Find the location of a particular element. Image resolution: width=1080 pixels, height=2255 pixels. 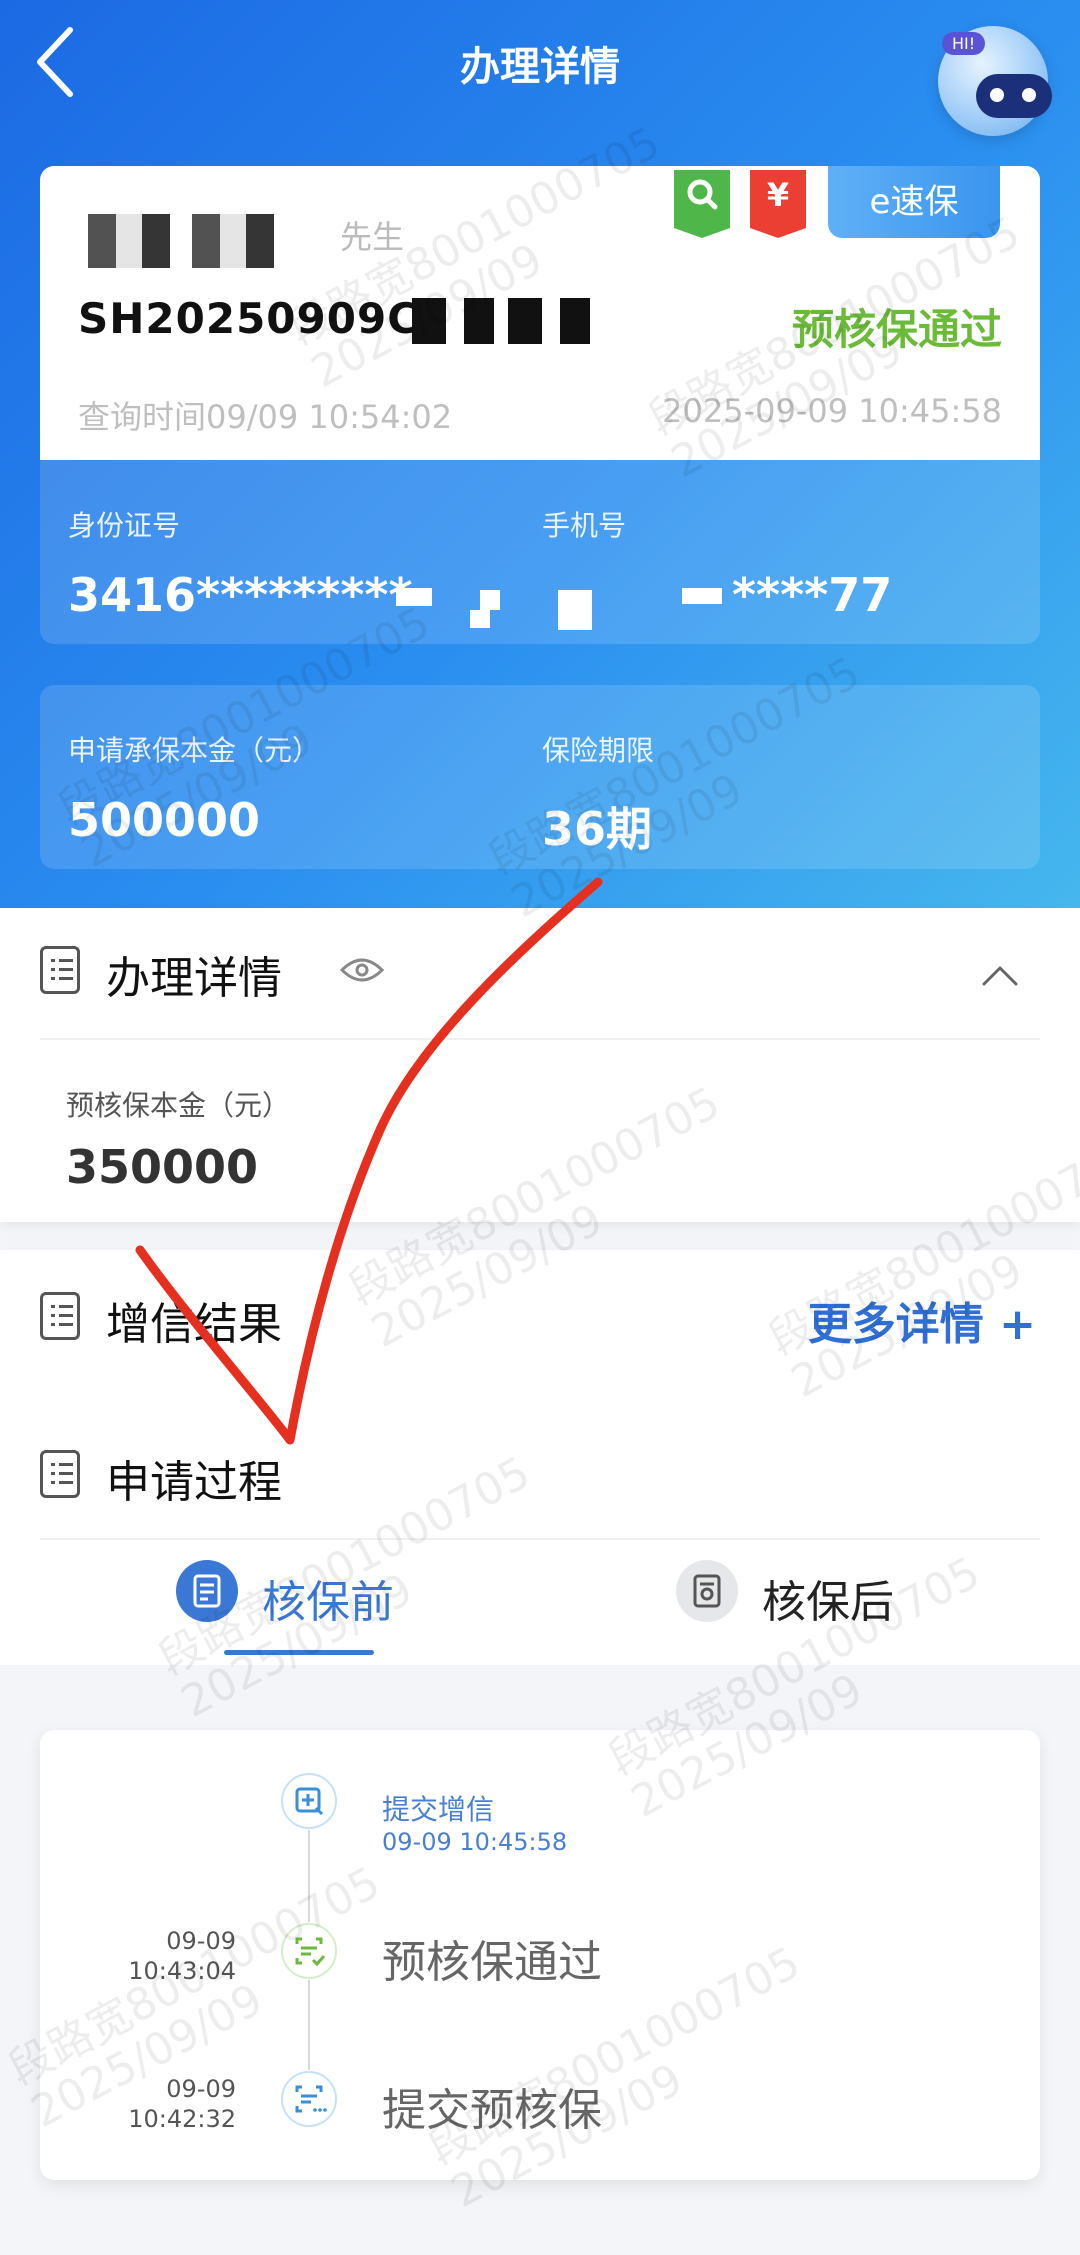

status-badge: 预核保通过 is located at coordinates (896, 329).